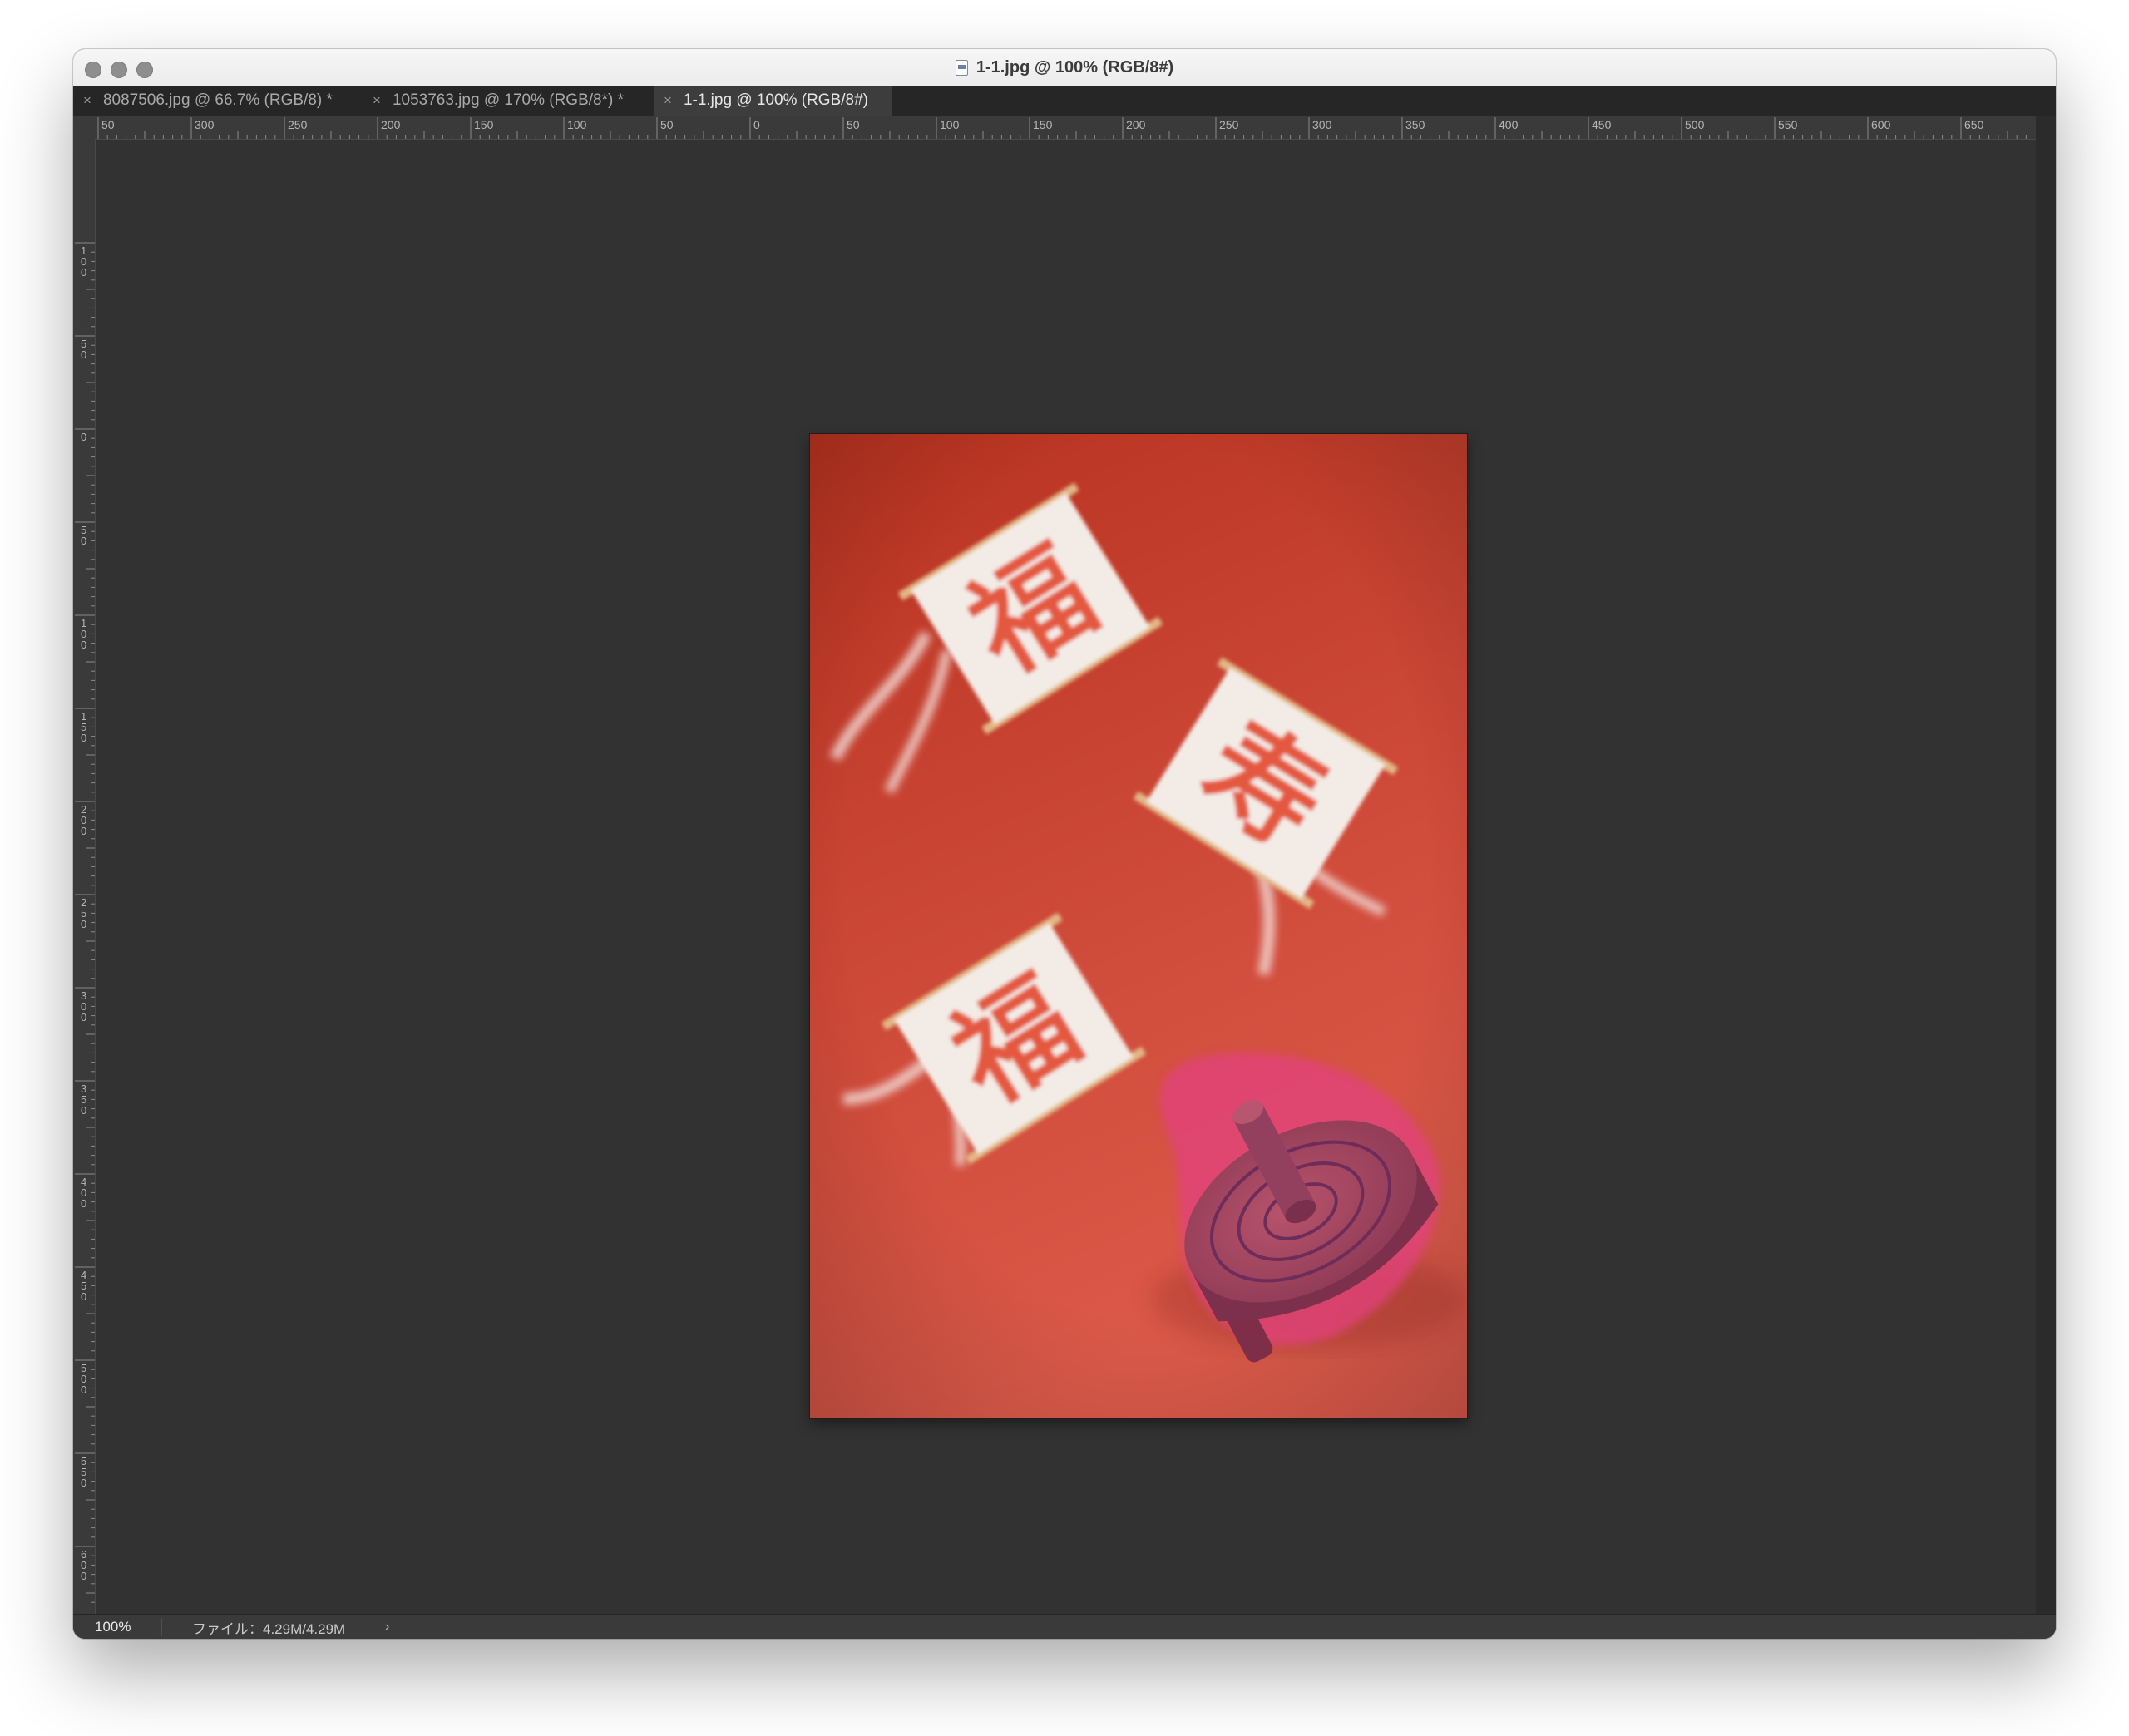  Describe the element at coordinates (1415, 124) in the screenshot. I see `ruler-label: 350` at that location.